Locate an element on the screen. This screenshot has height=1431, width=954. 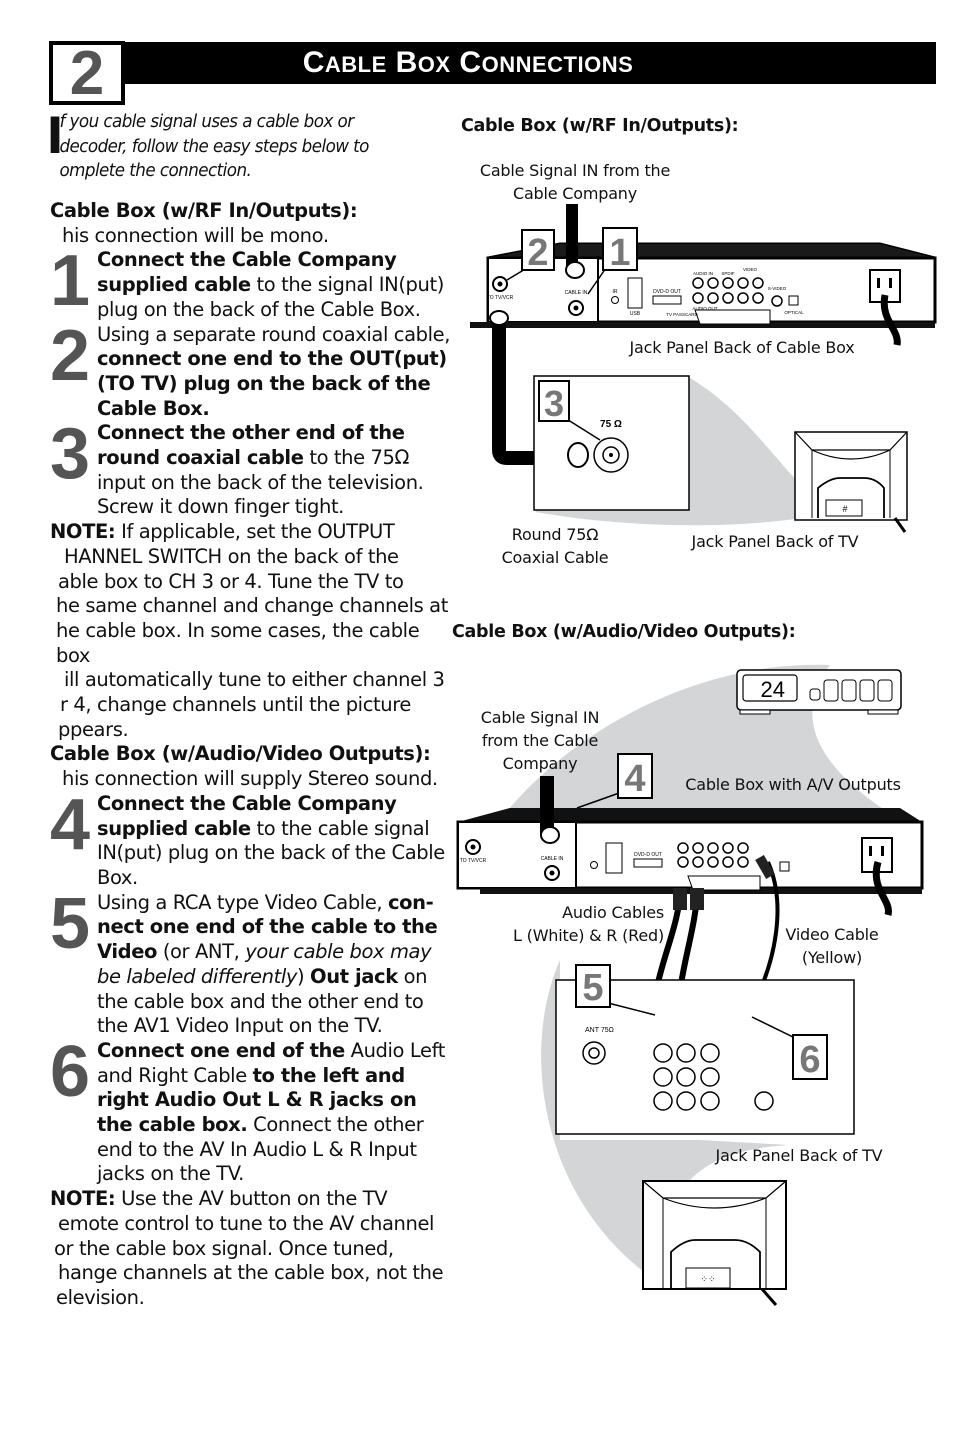
caption-line: Round 75Ω is located at coordinates (555, 534).